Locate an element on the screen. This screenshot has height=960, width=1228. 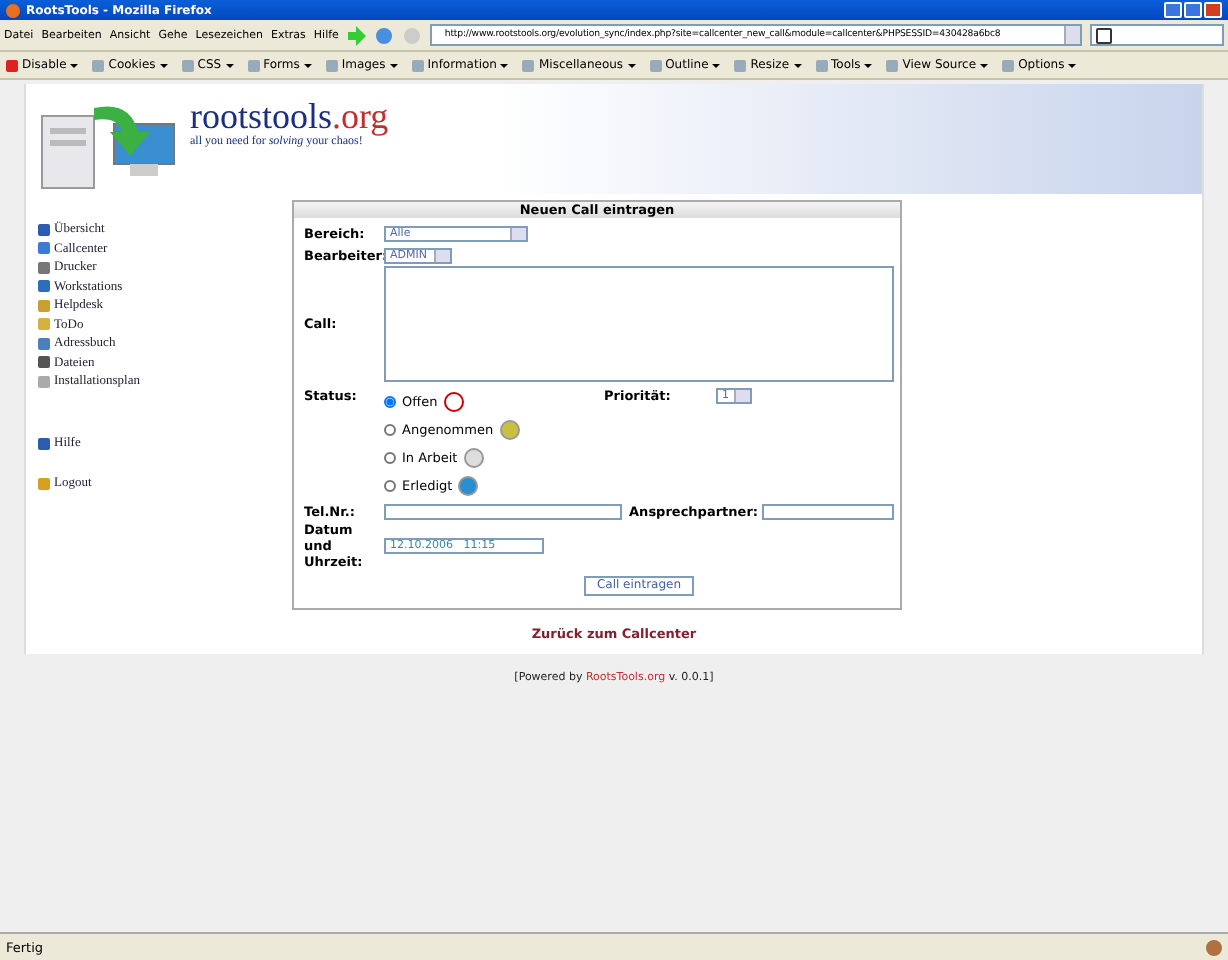
logo-name: rootstools is located at coordinates (261, 117).